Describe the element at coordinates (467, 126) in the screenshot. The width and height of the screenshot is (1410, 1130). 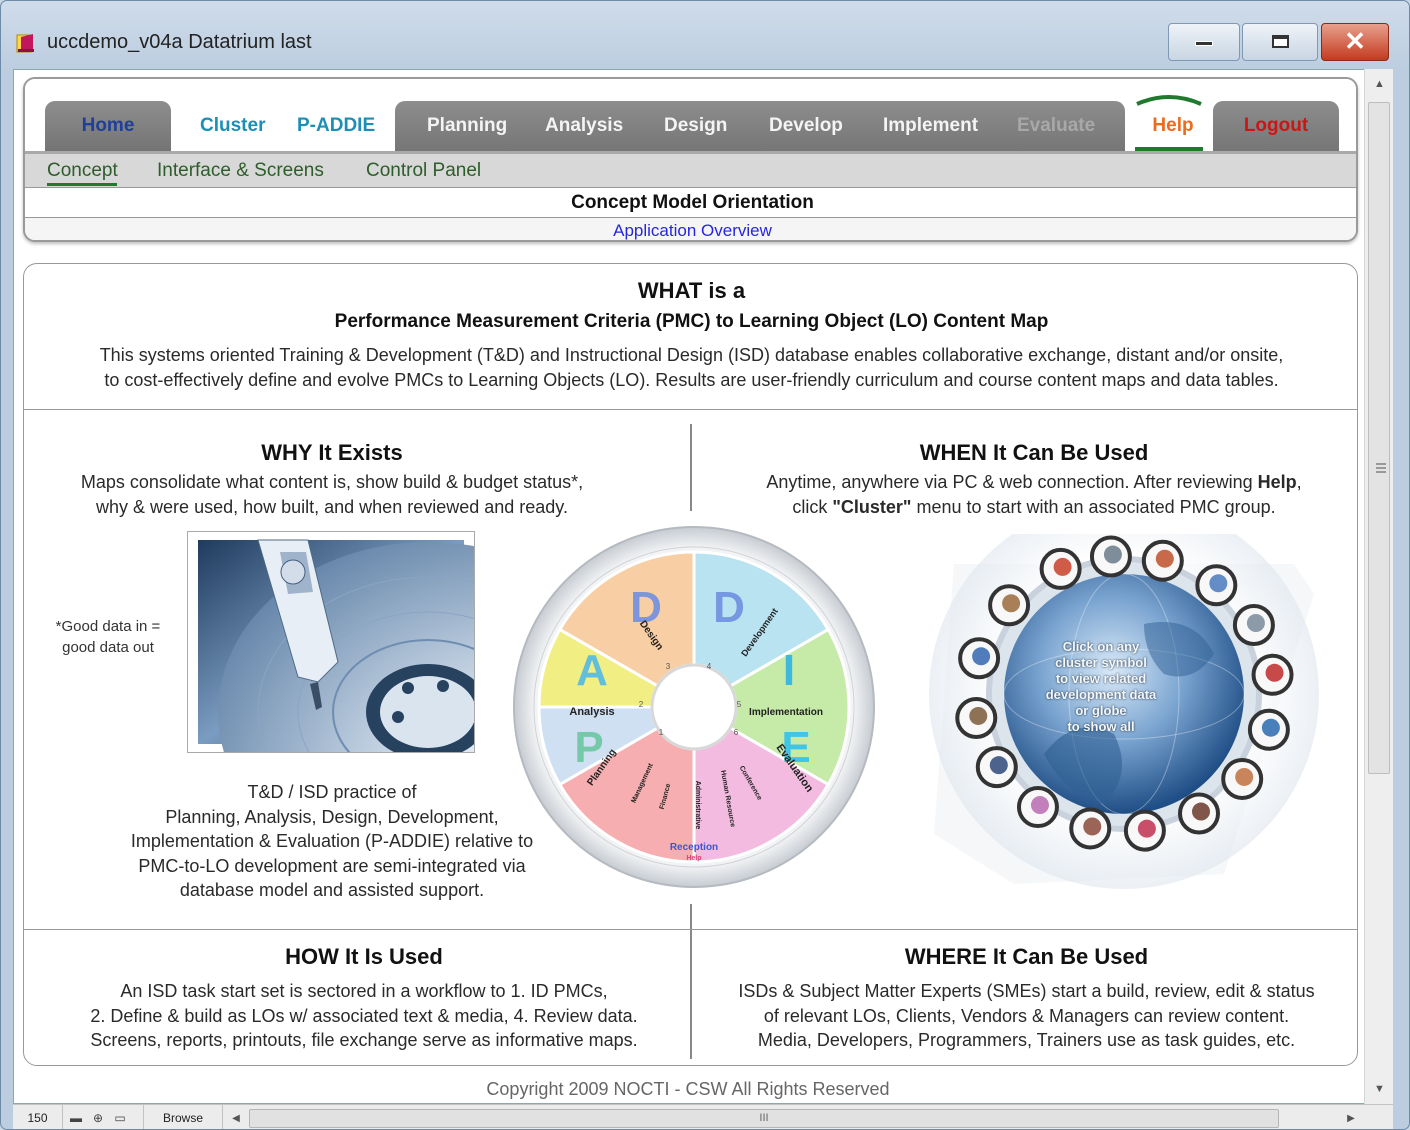
I see `tab-planning: Planning` at that location.